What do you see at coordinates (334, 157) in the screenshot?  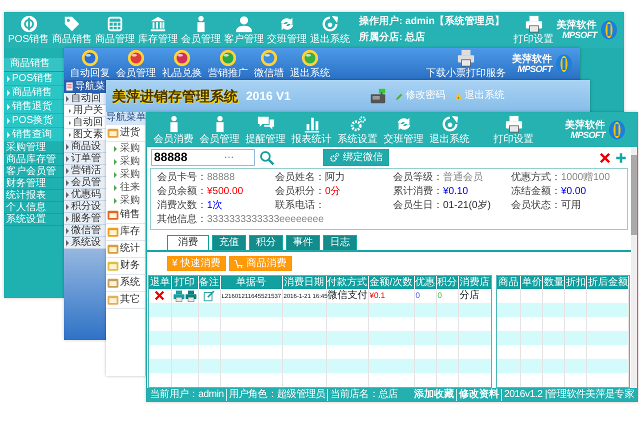 I see `gear-icon` at bounding box center [334, 157].